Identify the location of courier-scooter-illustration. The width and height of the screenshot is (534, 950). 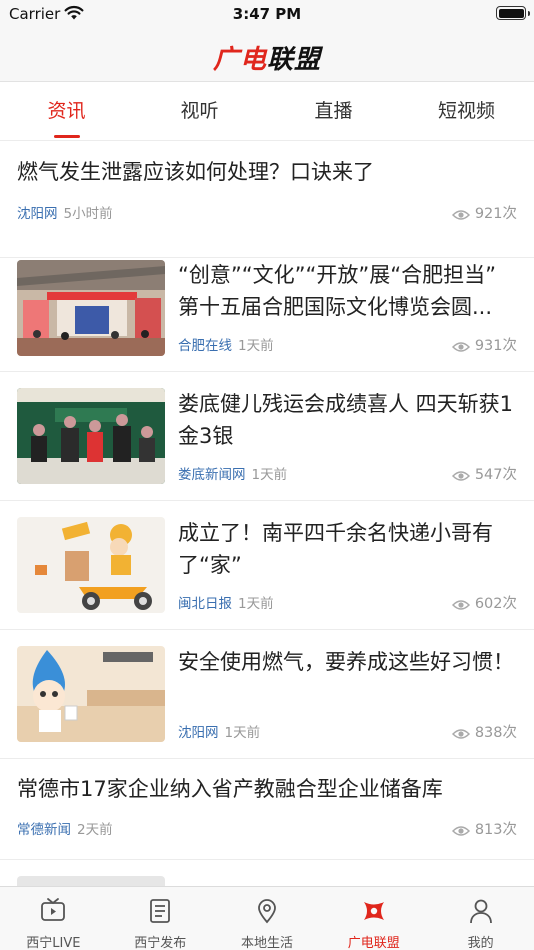
(91, 565).